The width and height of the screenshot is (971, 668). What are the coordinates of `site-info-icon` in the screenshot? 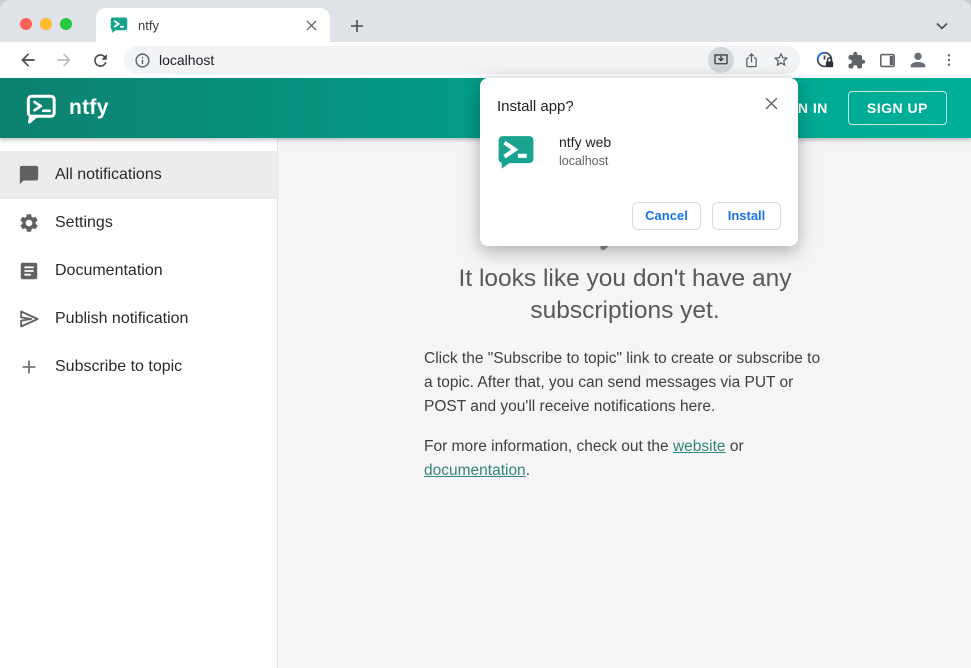 It's located at (142, 60).